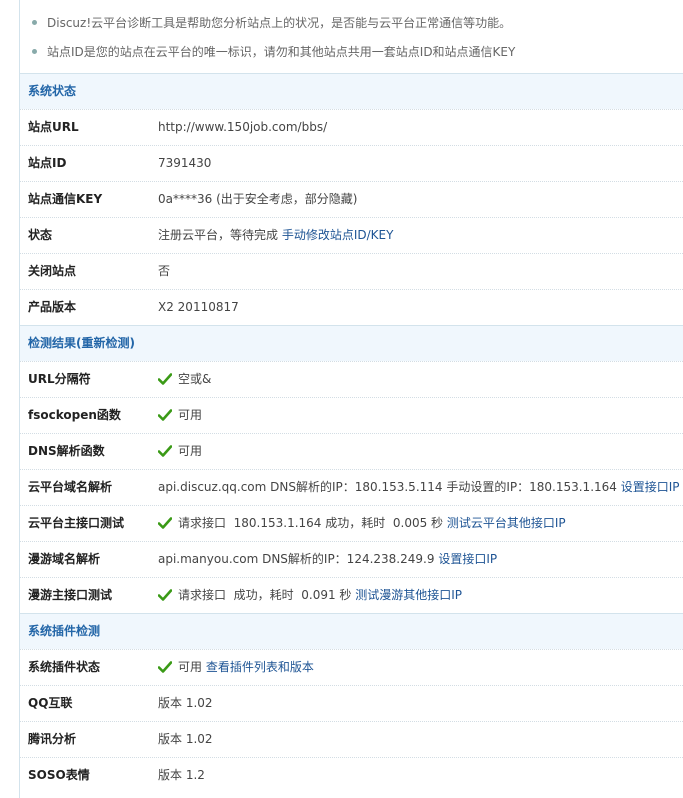 Image resolution: width=683 pixels, height=798 pixels. I want to click on section-system-status: 系统状态, so click(351, 91).